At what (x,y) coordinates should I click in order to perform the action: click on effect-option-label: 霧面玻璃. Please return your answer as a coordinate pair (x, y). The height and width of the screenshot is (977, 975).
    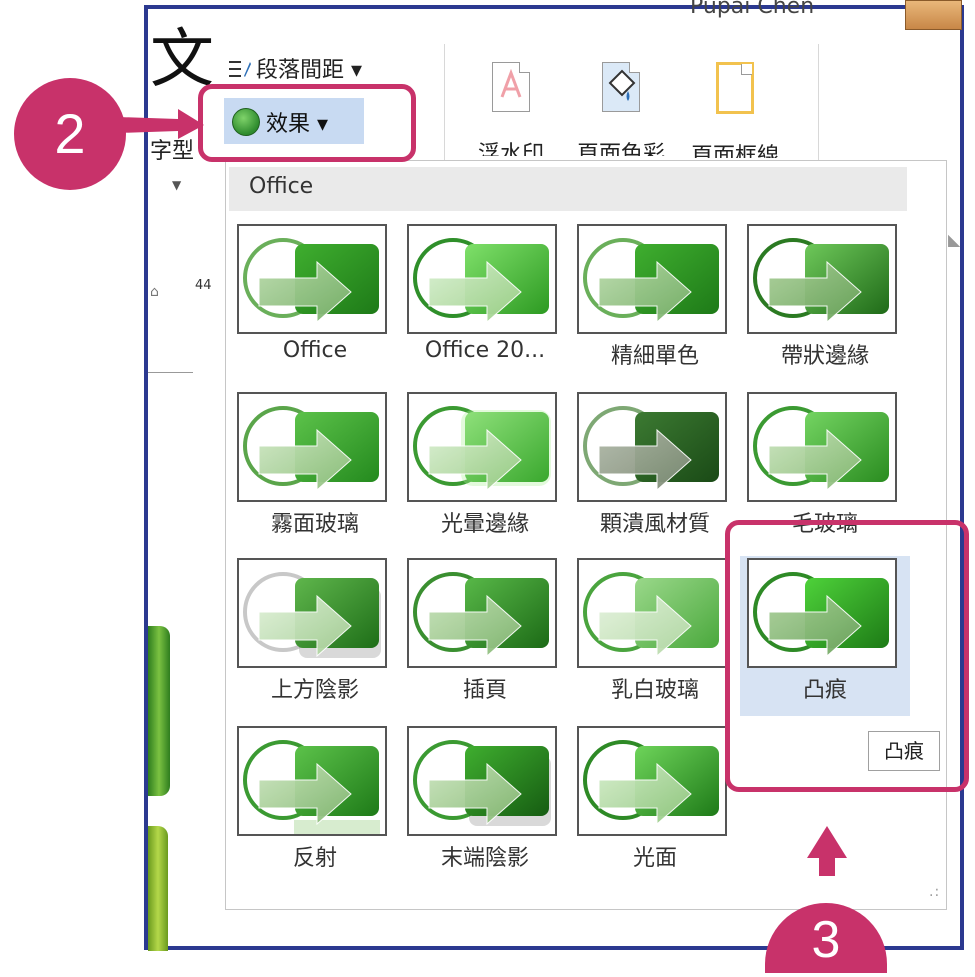
    Looking at the image, I should click on (314, 524).